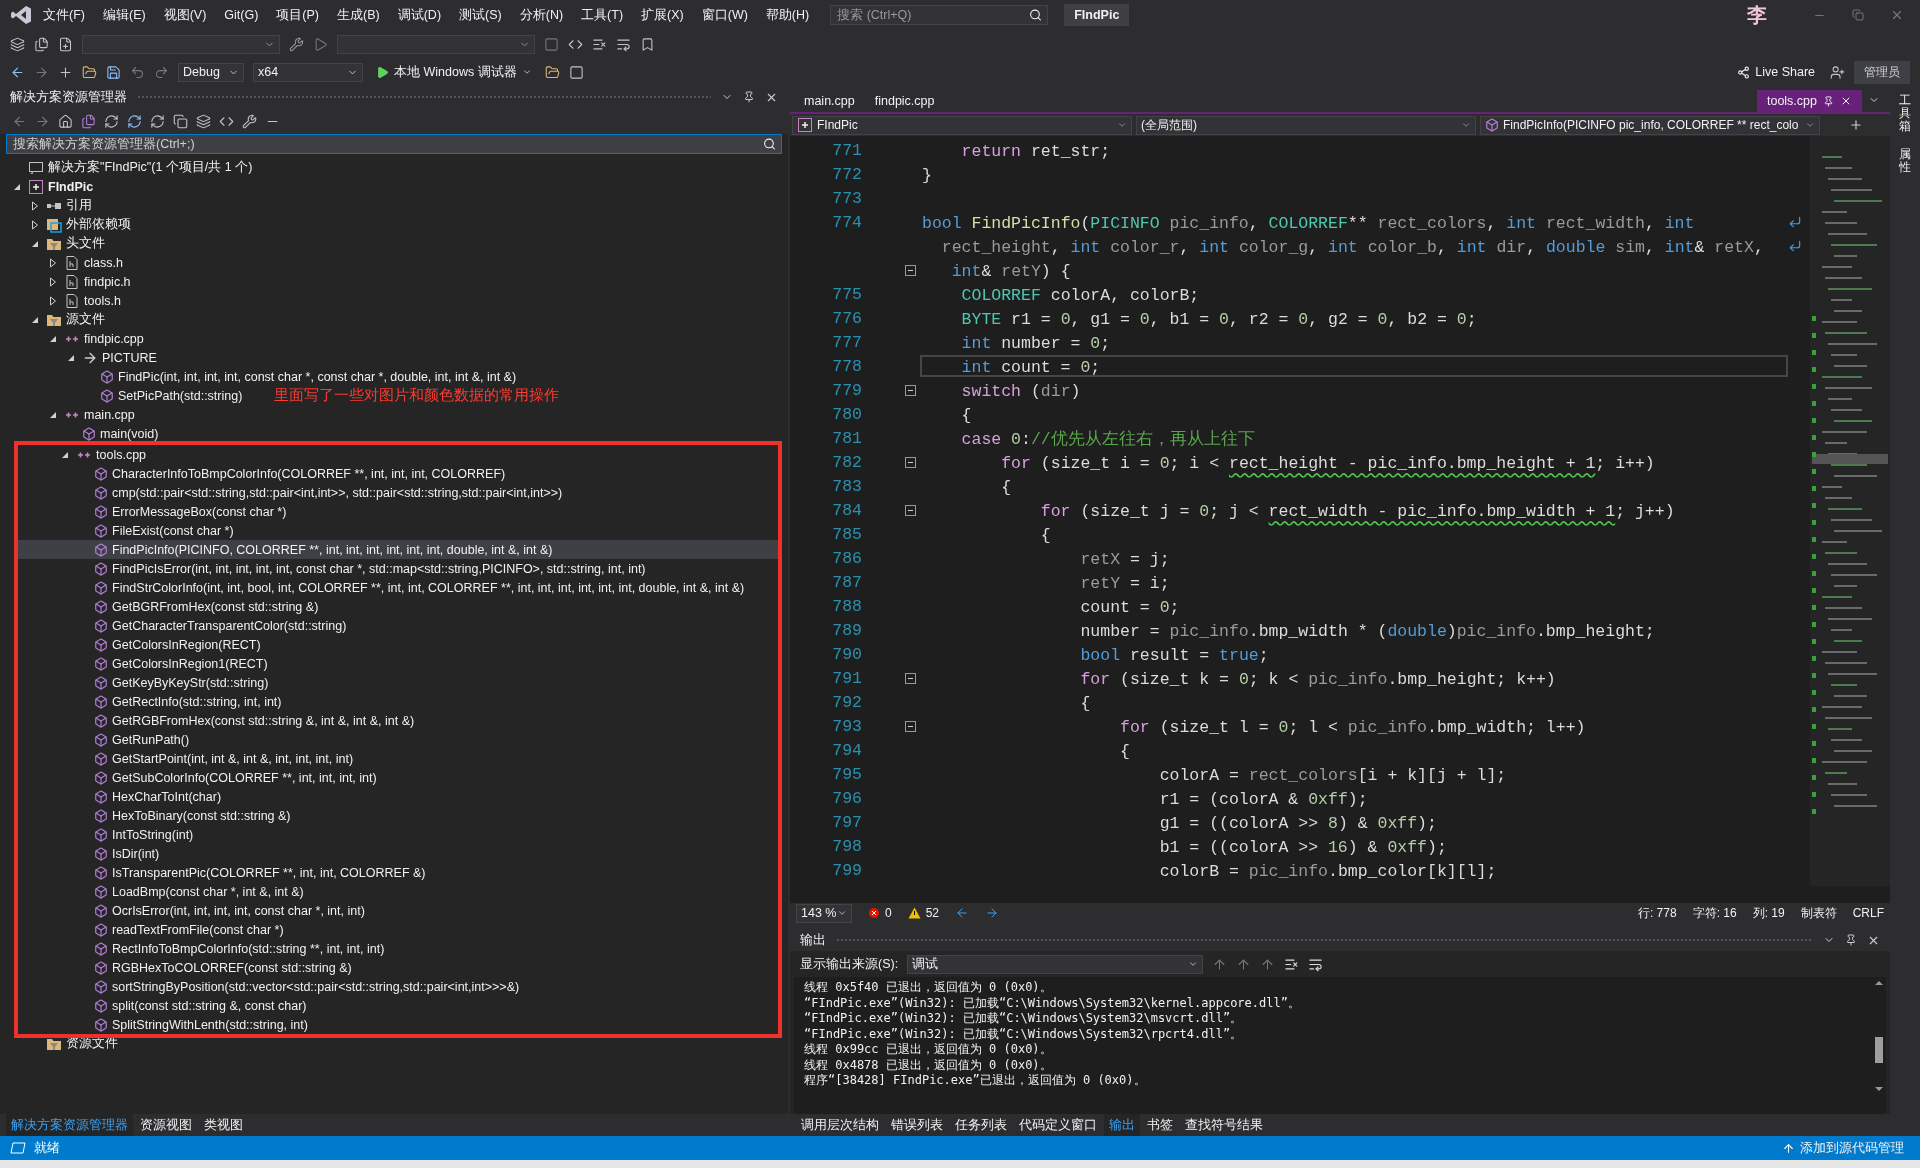 Image resolution: width=1920 pixels, height=1168 pixels. Describe the element at coordinates (923, 913) in the screenshot. I see `warning-count: 52` at that location.